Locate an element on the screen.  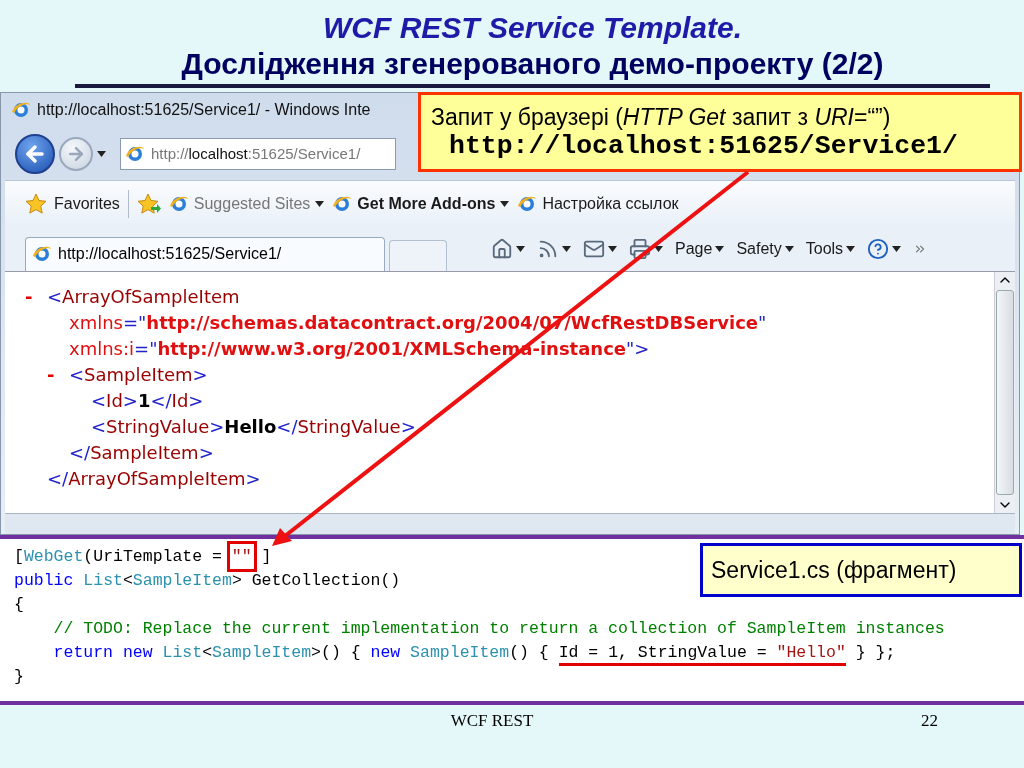
address-field: http://localhost:51625/Service1/ is located at coordinates (258, 153).